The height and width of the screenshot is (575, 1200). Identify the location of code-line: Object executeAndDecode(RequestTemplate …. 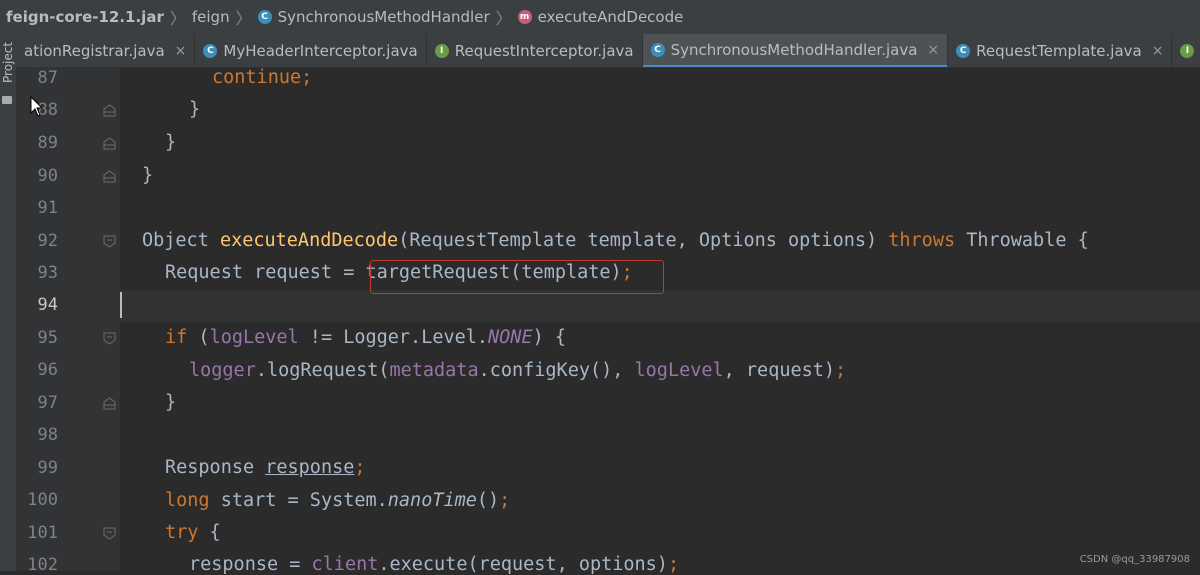
(615, 240).